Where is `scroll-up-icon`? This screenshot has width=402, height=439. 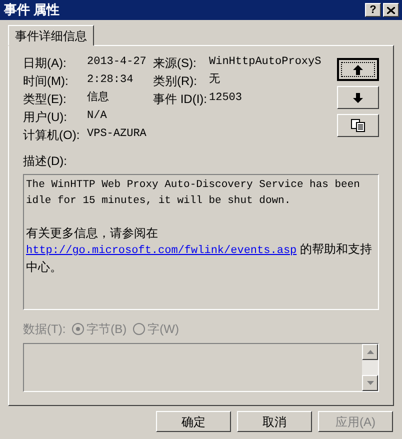
scroll-up-icon is located at coordinates (370, 352).